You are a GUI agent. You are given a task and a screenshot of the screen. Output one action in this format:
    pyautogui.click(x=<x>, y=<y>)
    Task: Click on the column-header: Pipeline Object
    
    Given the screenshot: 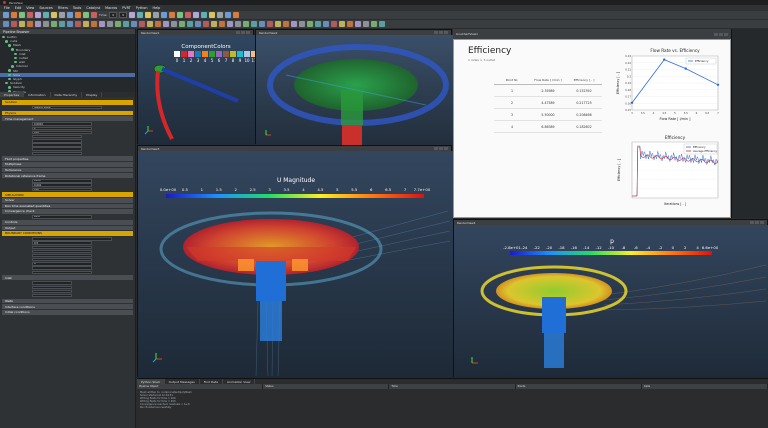 What is the action you would take?
    pyautogui.click(x=200, y=386)
    